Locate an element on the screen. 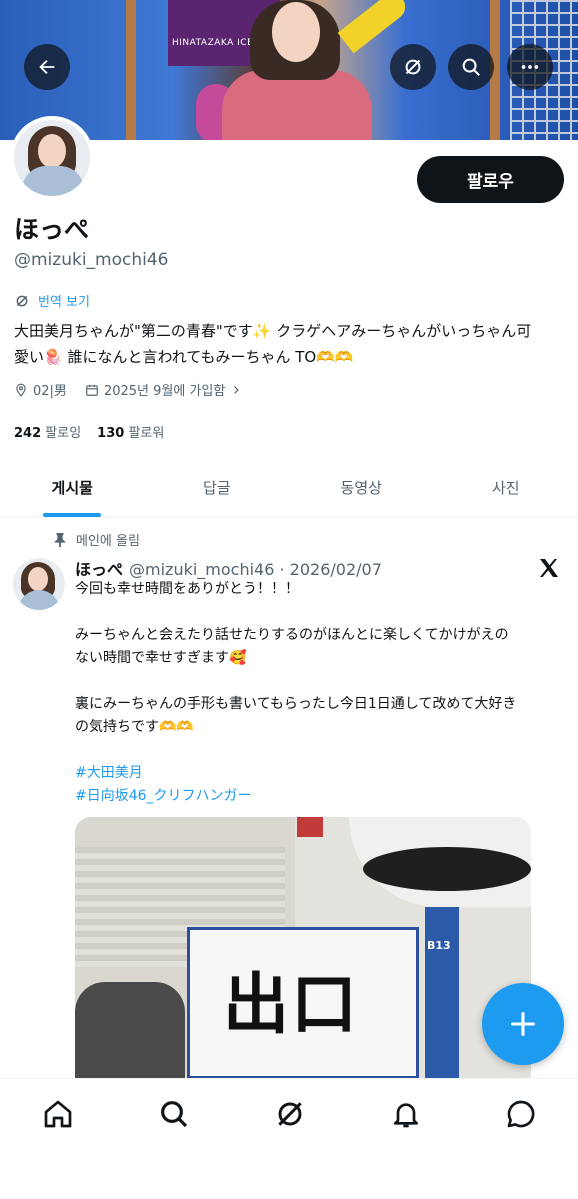 This screenshot has height=1199, width=578. location-text: 02|男 is located at coordinates (50, 391).